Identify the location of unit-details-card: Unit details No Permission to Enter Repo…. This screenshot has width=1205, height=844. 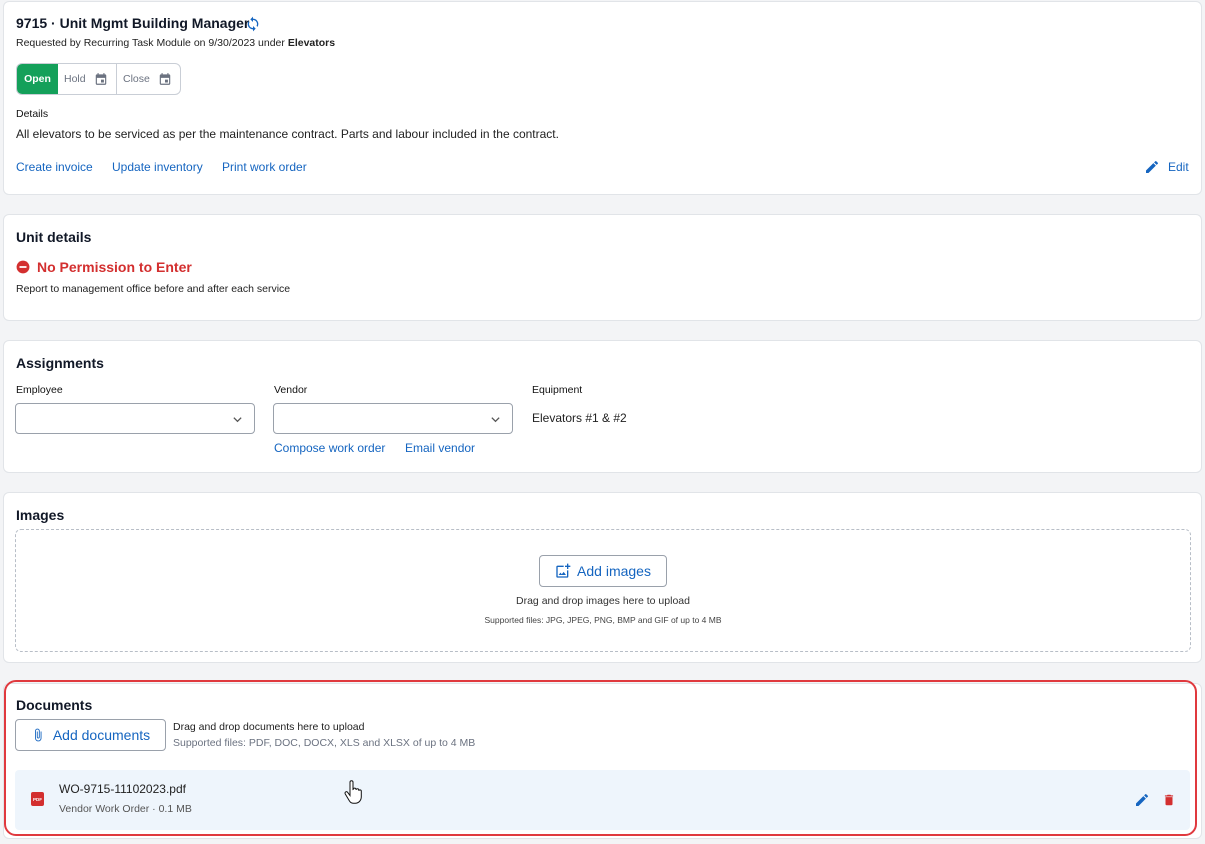
(602, 267).